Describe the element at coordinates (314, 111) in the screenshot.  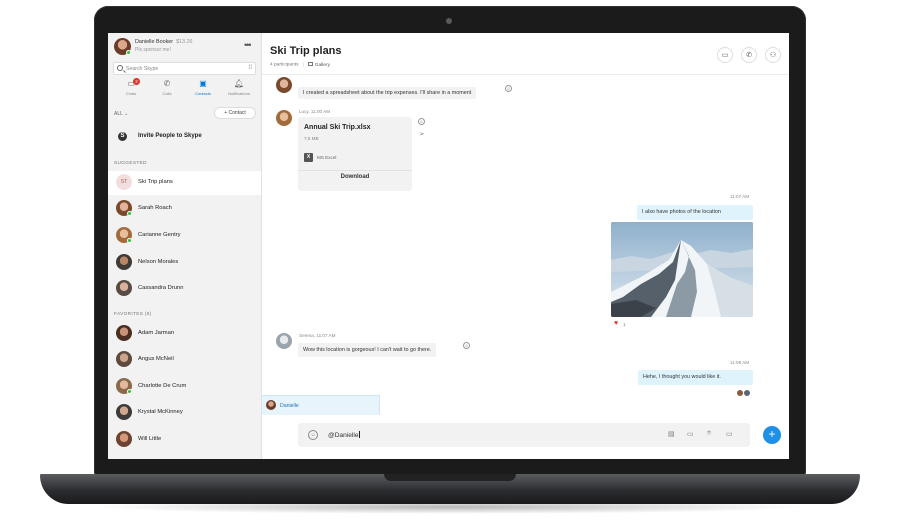
I see `message-sender-time: Lucy, 11:00 AM` at that location.